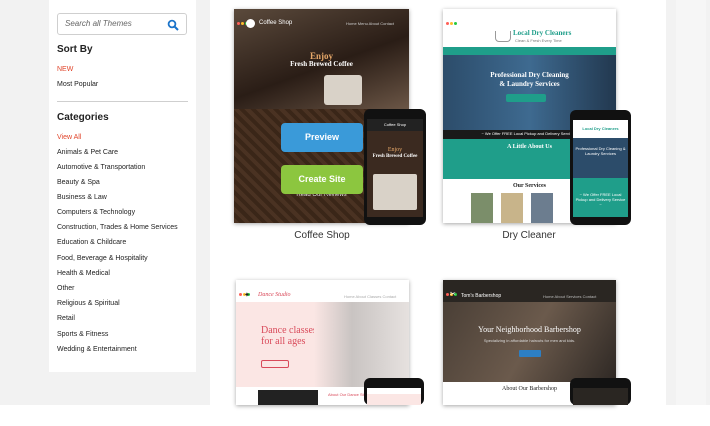 The image size is (710, 426). What do you see at coordinates (82, 334) in the screenshot?
I see `category-item: Sports & Fitness` at bounding box center [82, 334].